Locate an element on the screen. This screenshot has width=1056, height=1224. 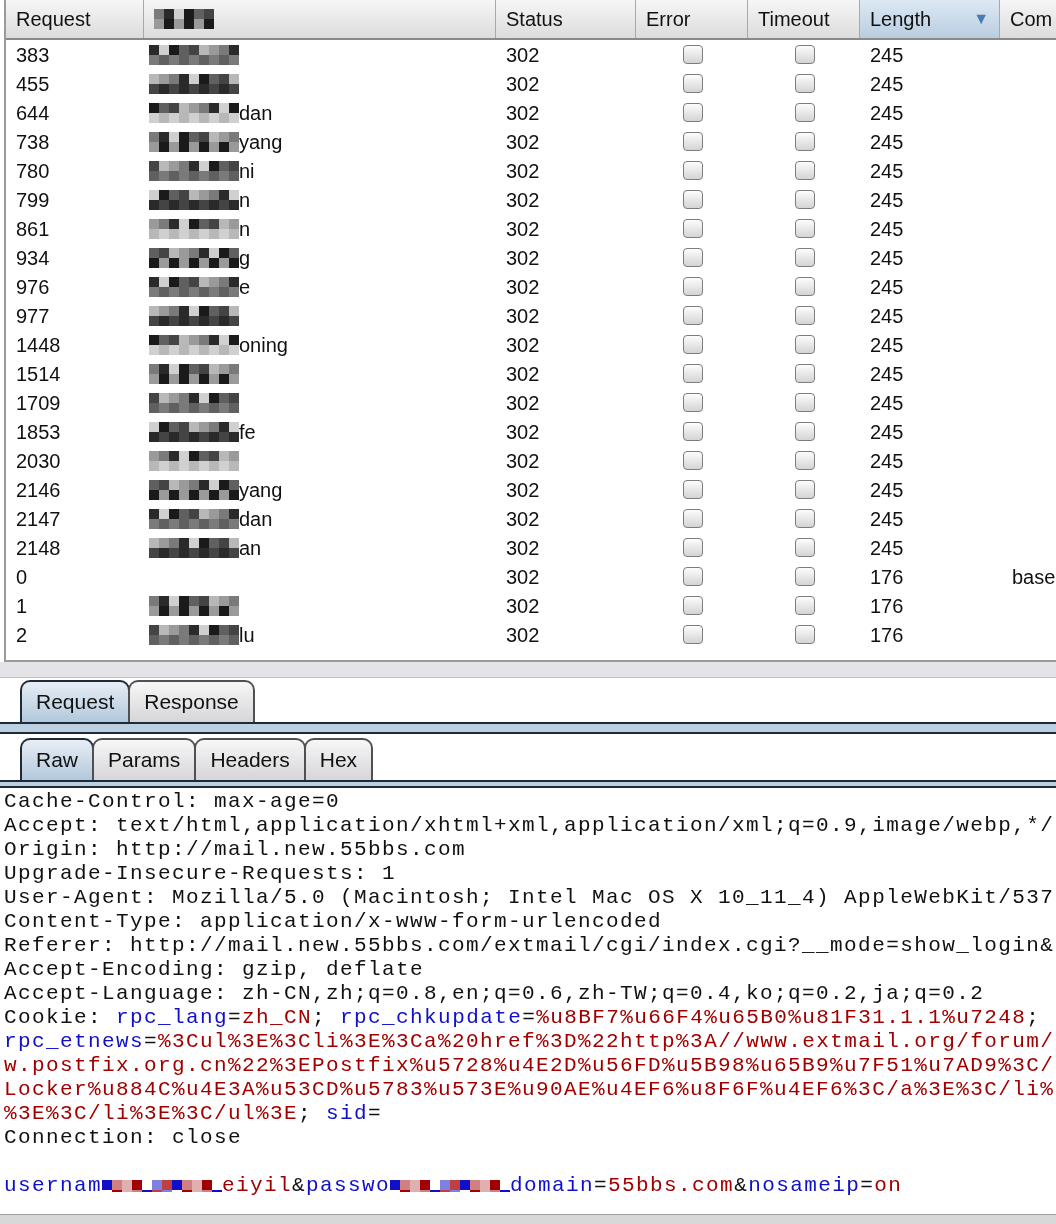
code-text: passwo is located at coordinates (348, 1186).